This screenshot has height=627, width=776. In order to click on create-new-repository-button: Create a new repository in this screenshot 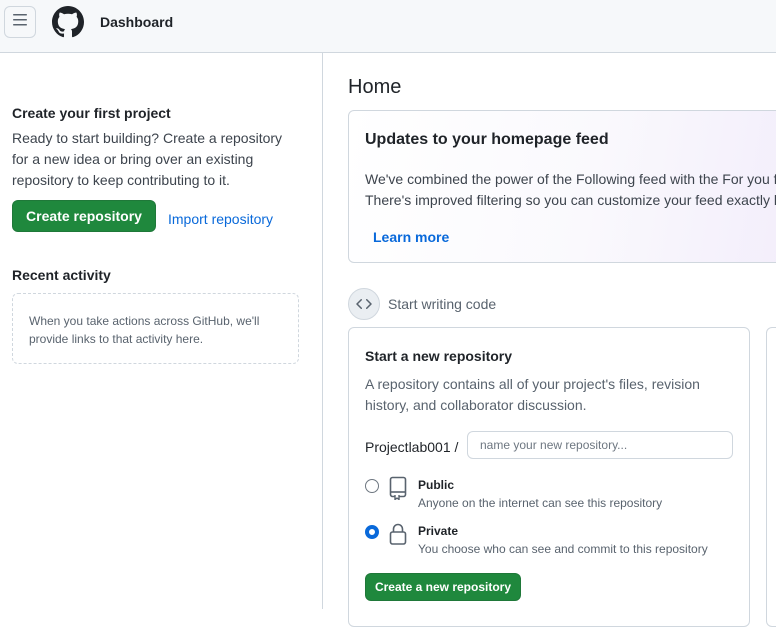, I will do `click(443, 587)`.